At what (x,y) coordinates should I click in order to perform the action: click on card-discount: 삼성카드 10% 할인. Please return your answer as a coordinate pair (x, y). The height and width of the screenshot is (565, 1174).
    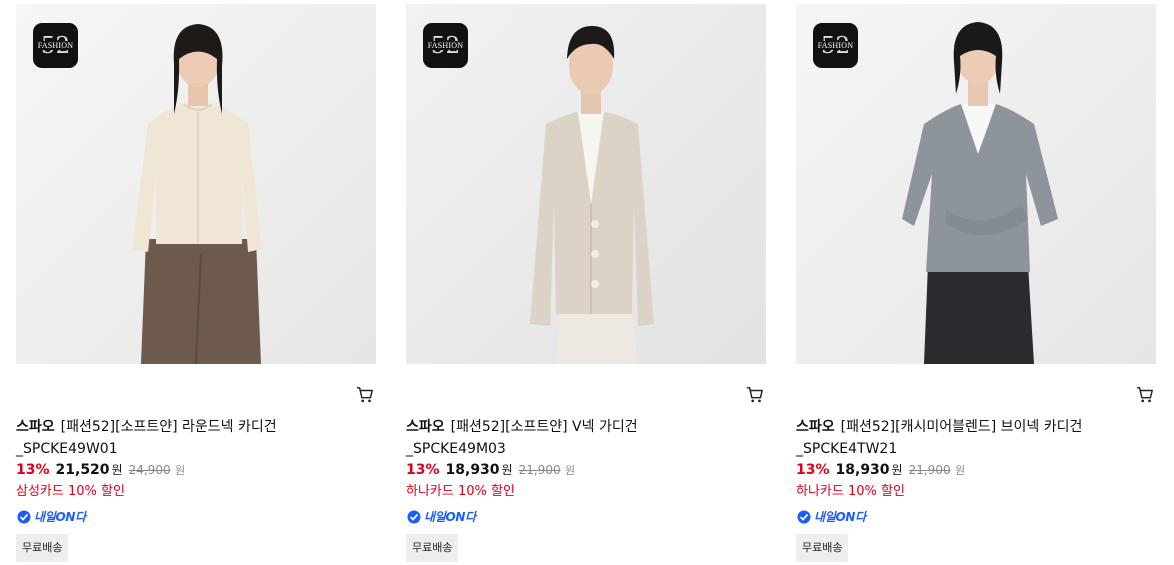
    Looking at the image, I should click on (70, 491).